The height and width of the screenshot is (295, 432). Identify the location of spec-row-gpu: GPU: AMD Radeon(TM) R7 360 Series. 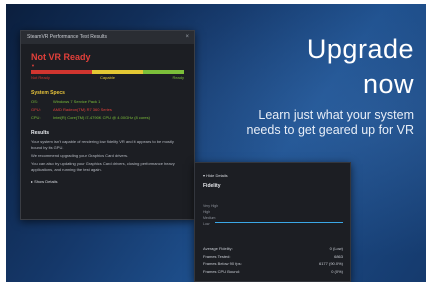
(112, 109).